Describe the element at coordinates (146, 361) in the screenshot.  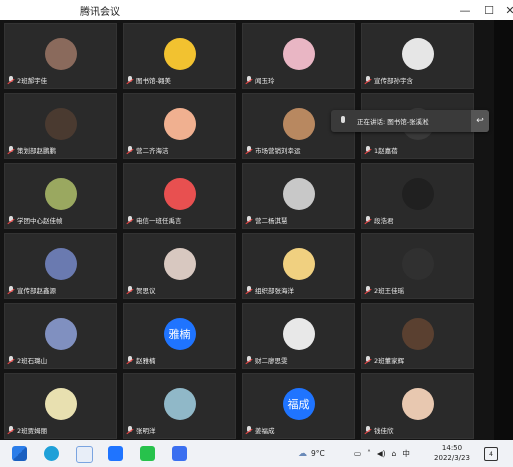
I see `participant-name: 赵雅楠` at that location.